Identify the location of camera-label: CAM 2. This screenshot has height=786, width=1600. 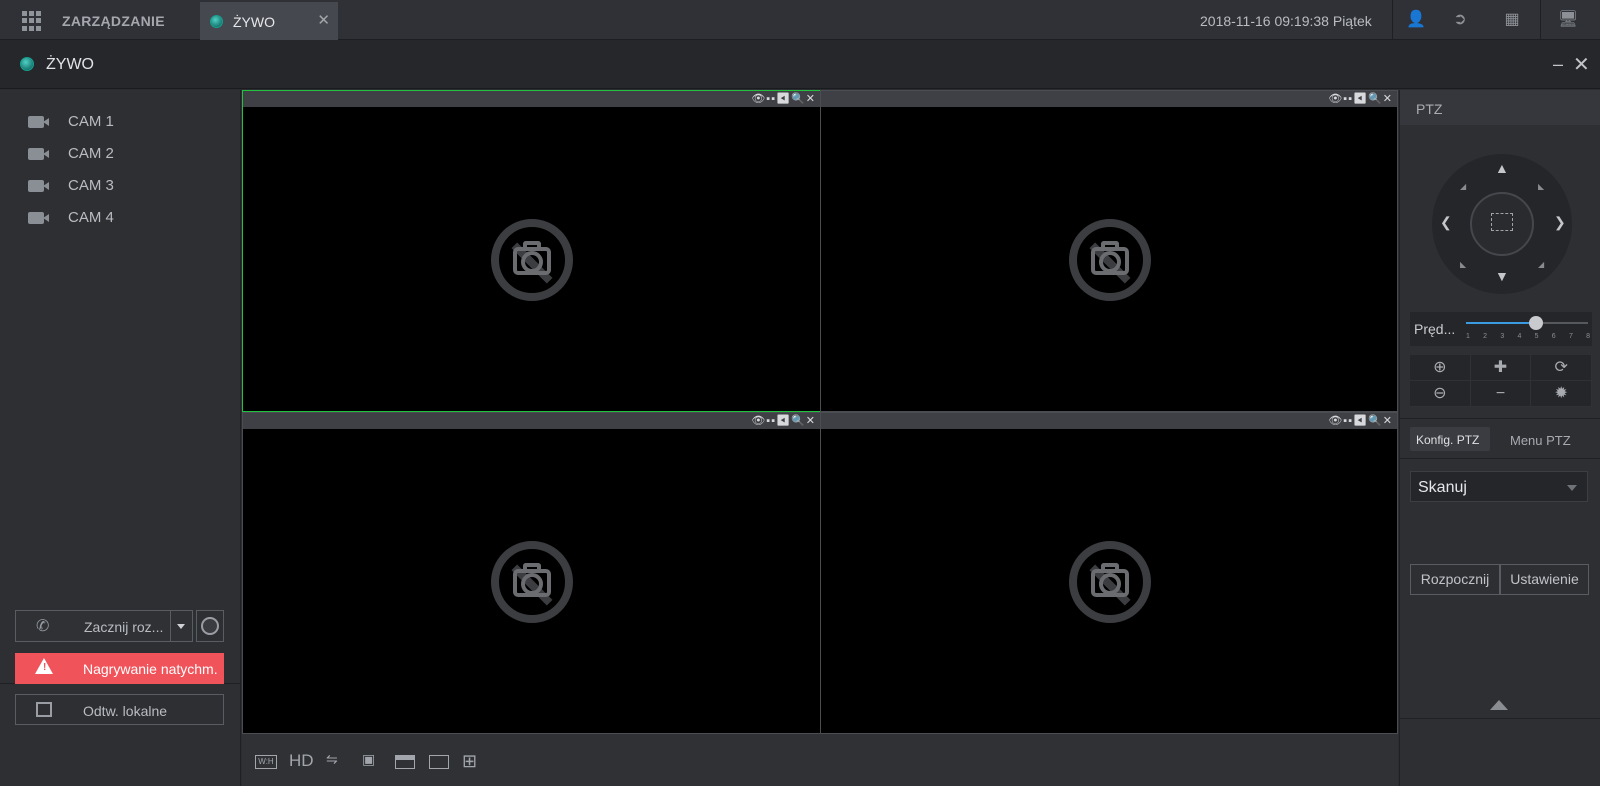
(91, 153).